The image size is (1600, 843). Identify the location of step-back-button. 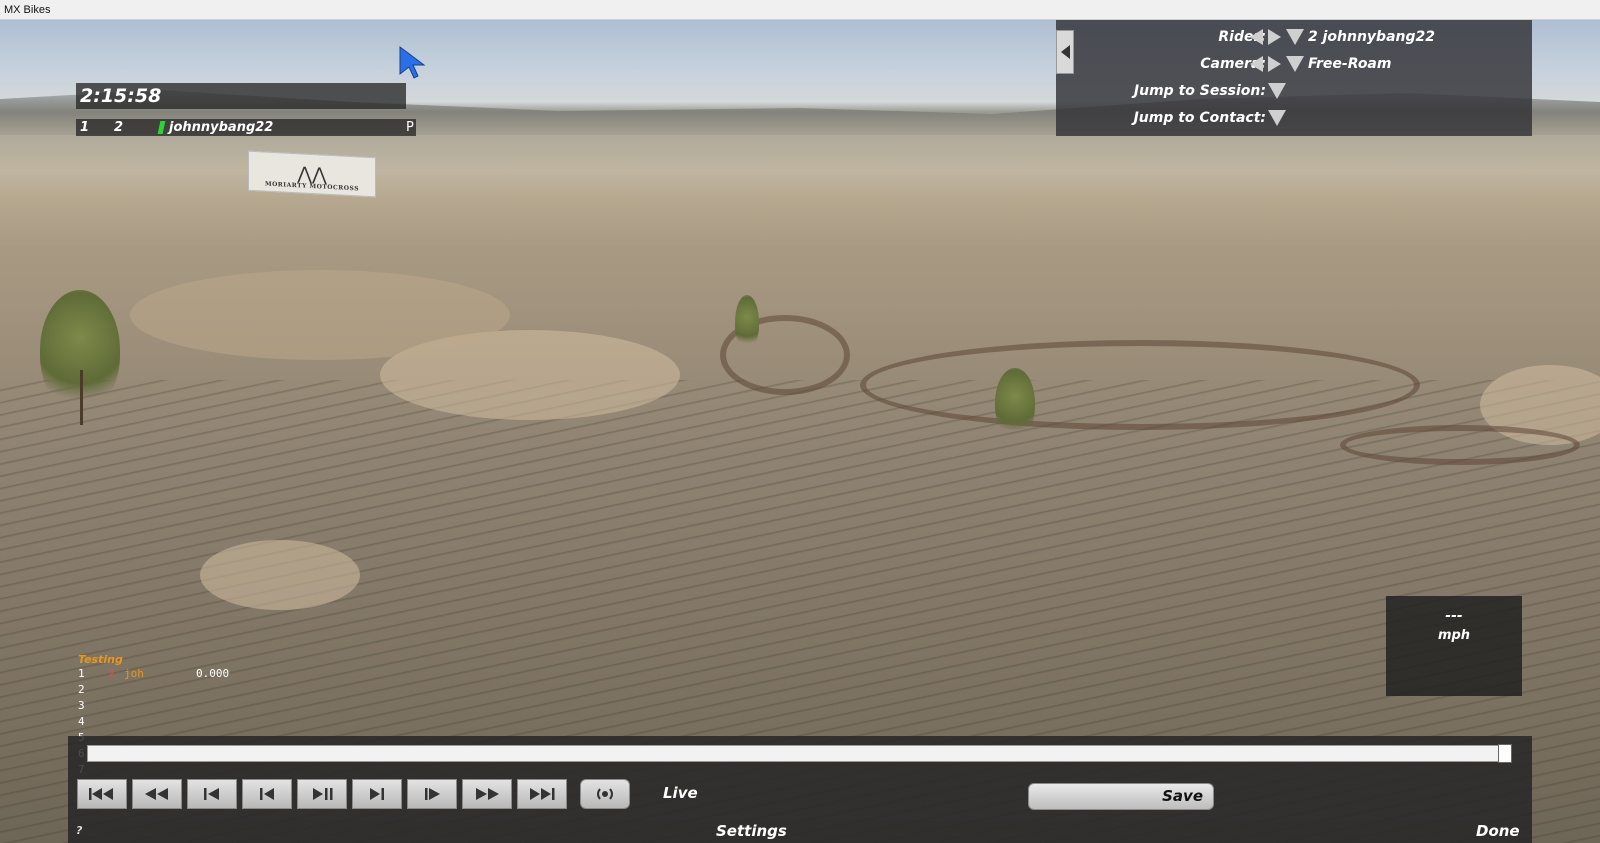
(212, 794).